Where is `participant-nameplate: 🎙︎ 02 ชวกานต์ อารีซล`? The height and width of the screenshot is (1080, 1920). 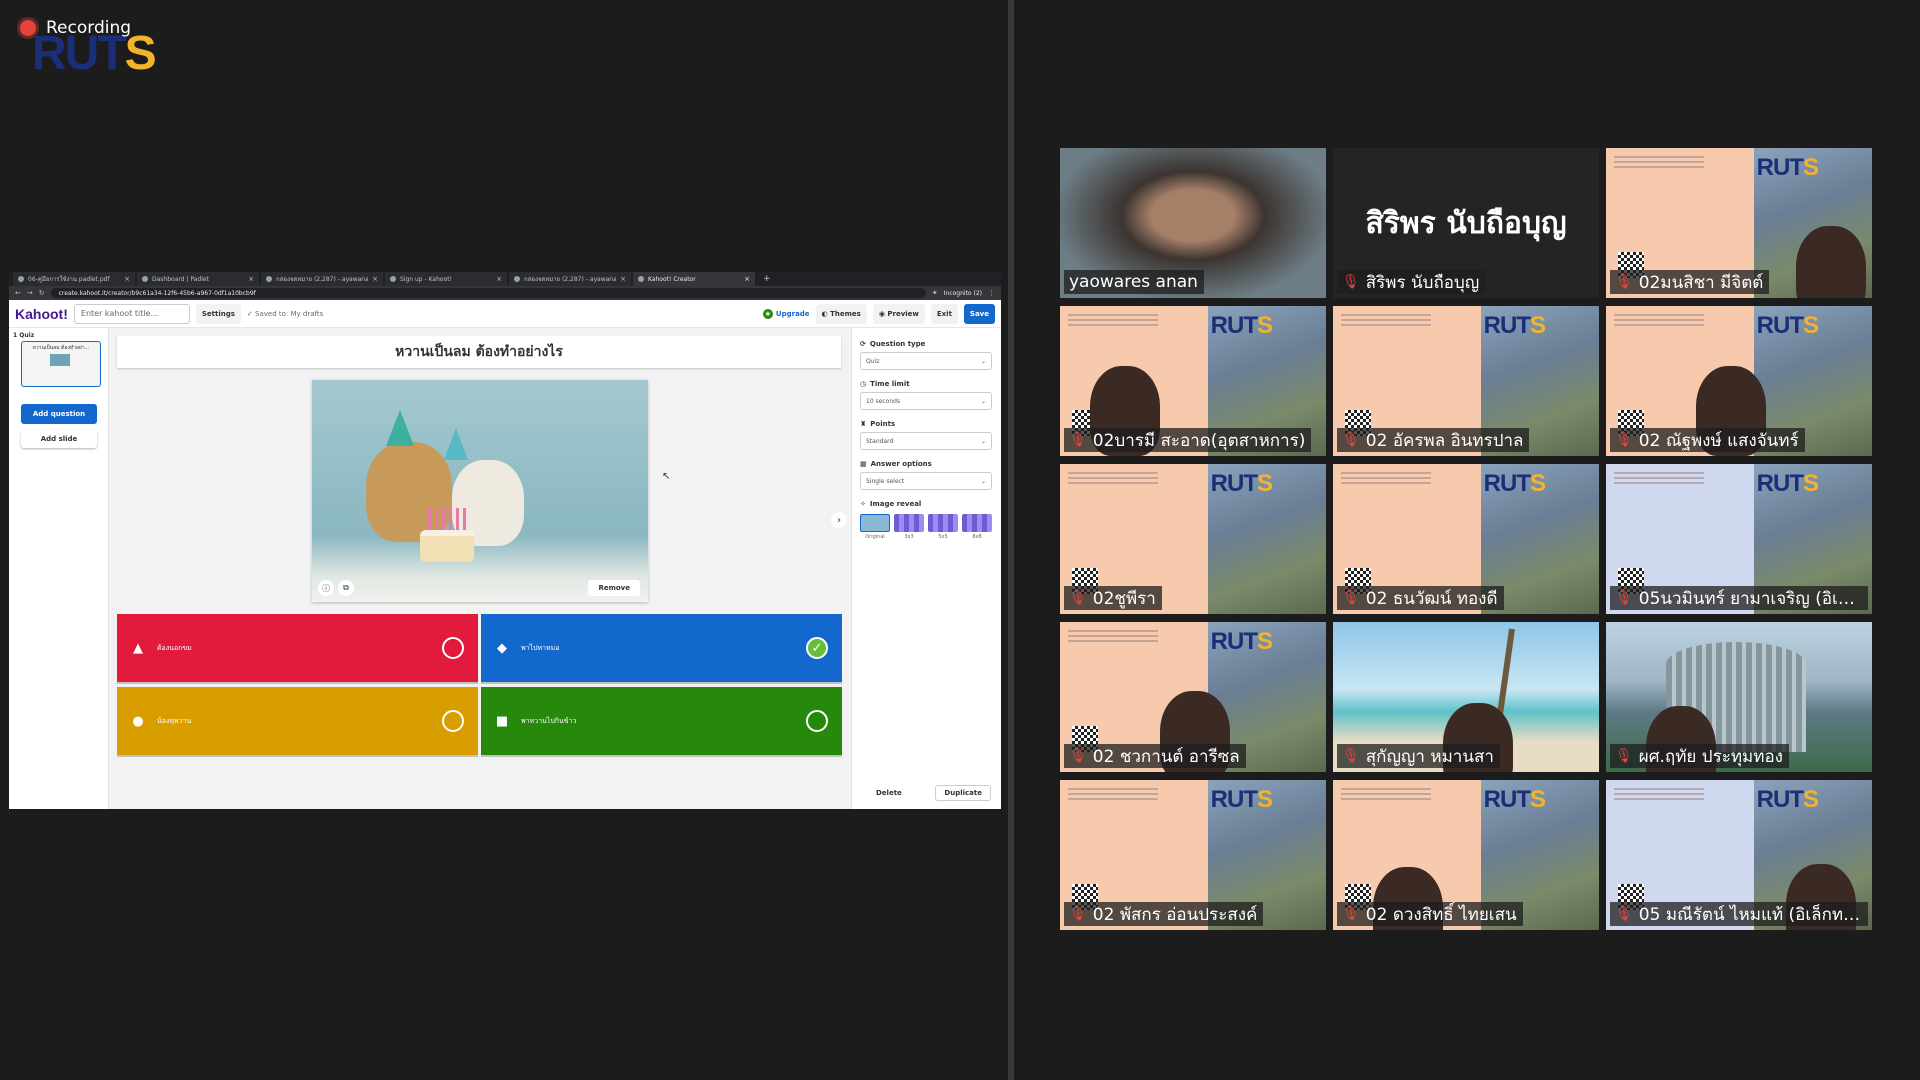 participant-nameplate: 🎙︎ 02 ชวกานต์ อารีซล is located at coordinates (1155, 756).